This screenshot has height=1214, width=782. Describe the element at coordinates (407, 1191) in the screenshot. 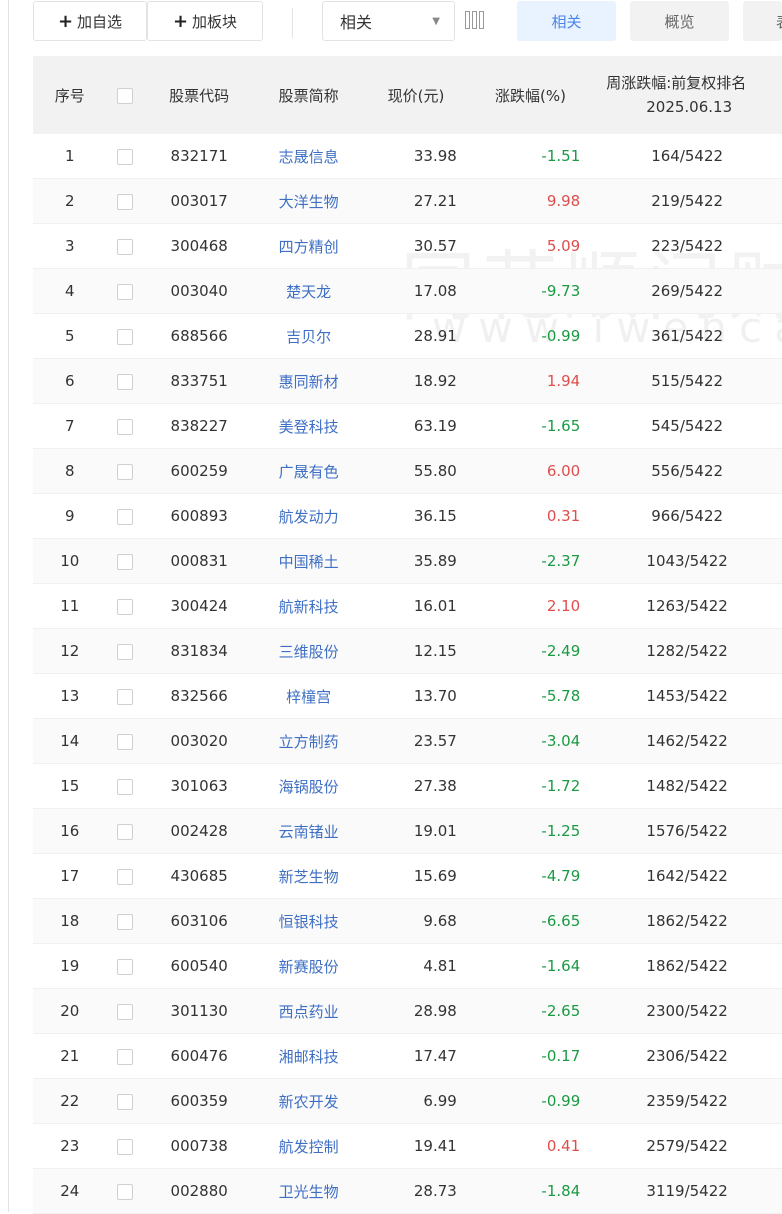

I see `table-row: 24 002880 卫光生物 28.73 -1.84 3119/5422` at that location.